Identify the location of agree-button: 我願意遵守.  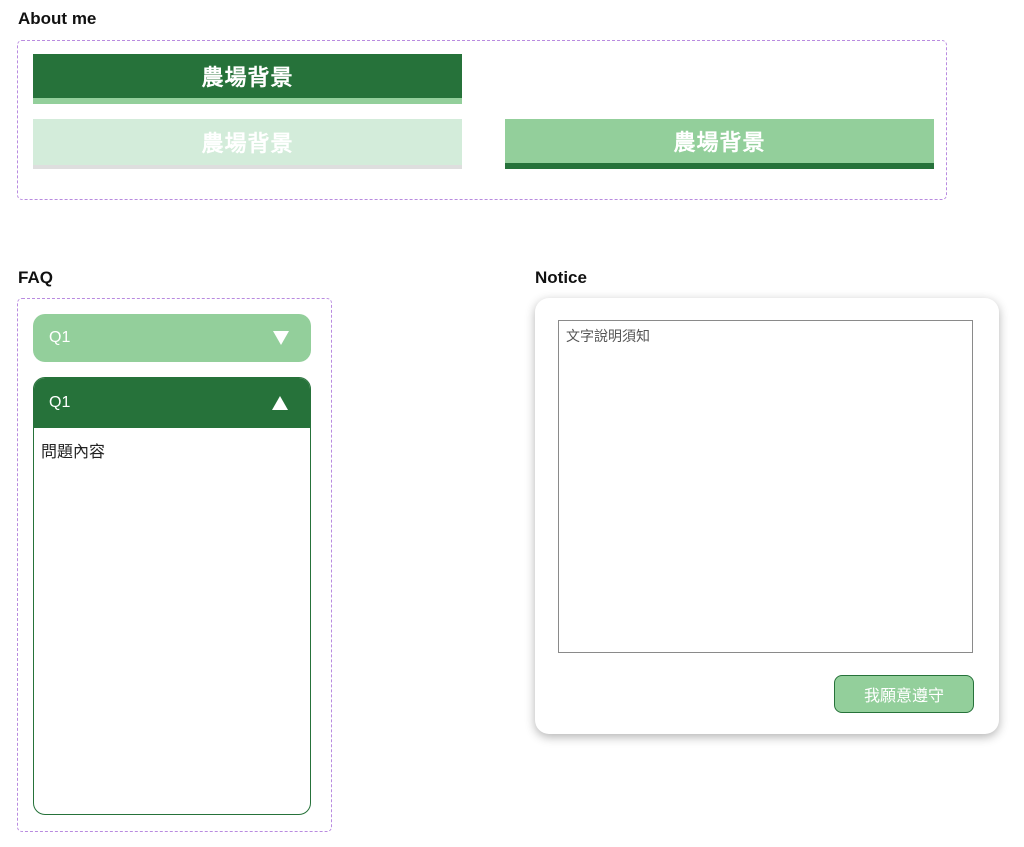
(904, 694).